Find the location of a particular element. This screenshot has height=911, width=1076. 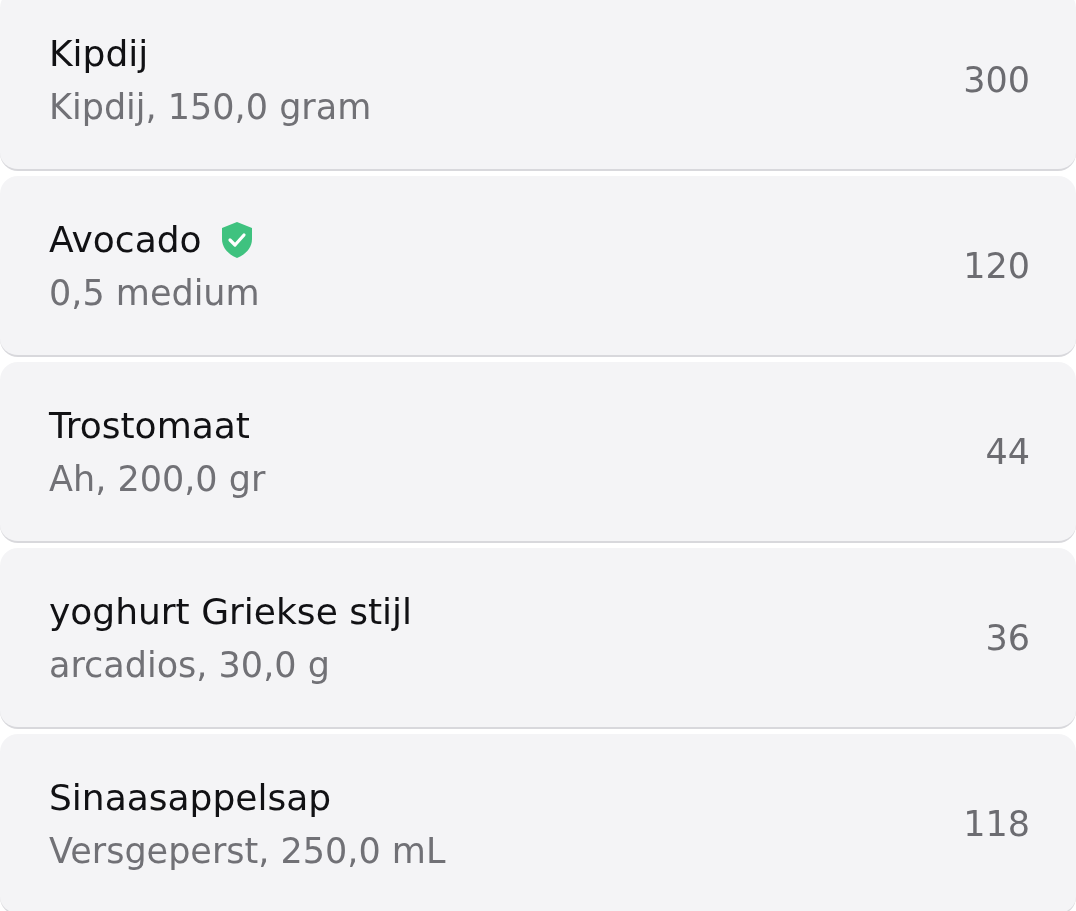

food-portion: 0,5 medium is located at coordinates (154, 293).